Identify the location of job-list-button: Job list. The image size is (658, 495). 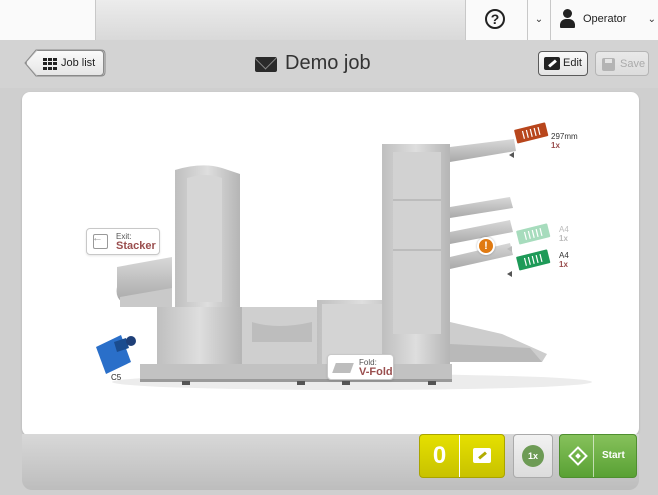
(65, 63).